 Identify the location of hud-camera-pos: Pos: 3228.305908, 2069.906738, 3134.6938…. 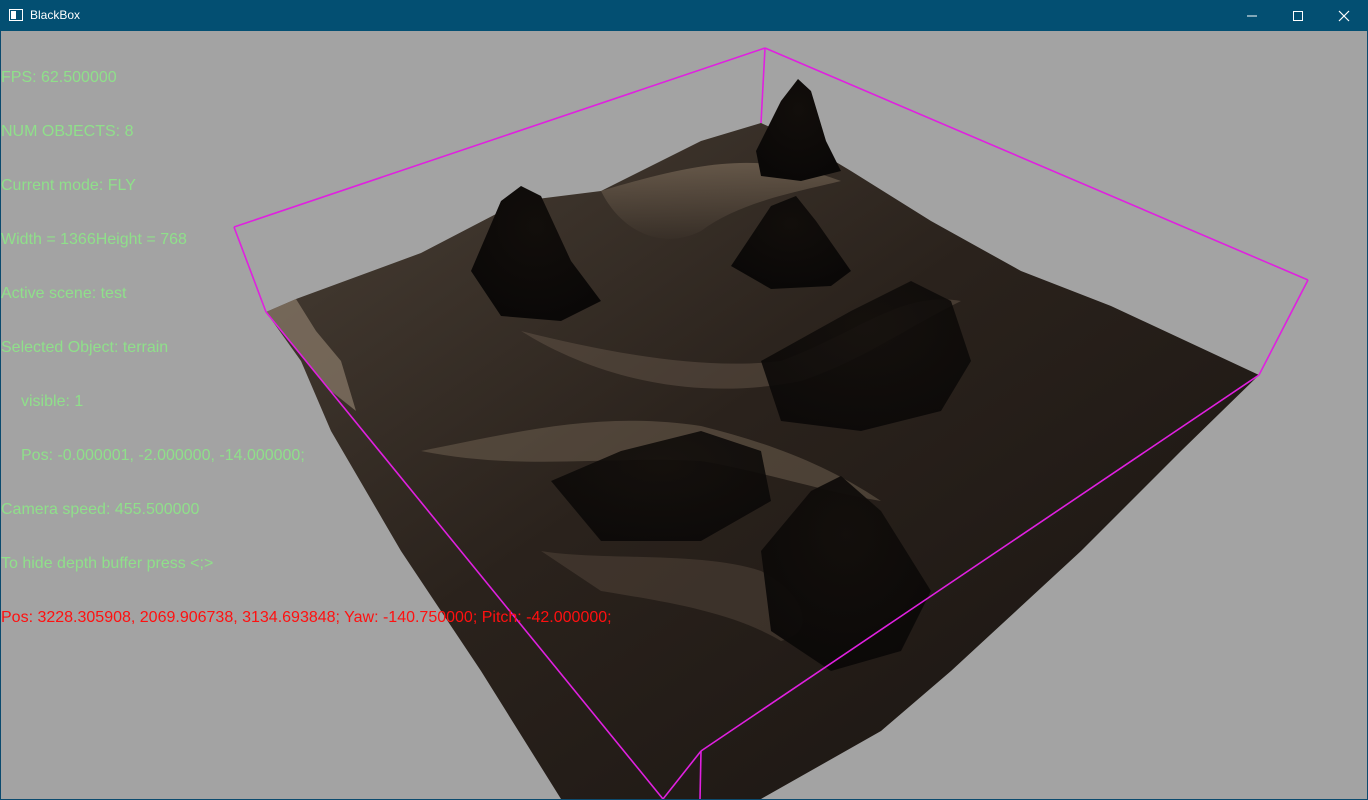
(306, 617).